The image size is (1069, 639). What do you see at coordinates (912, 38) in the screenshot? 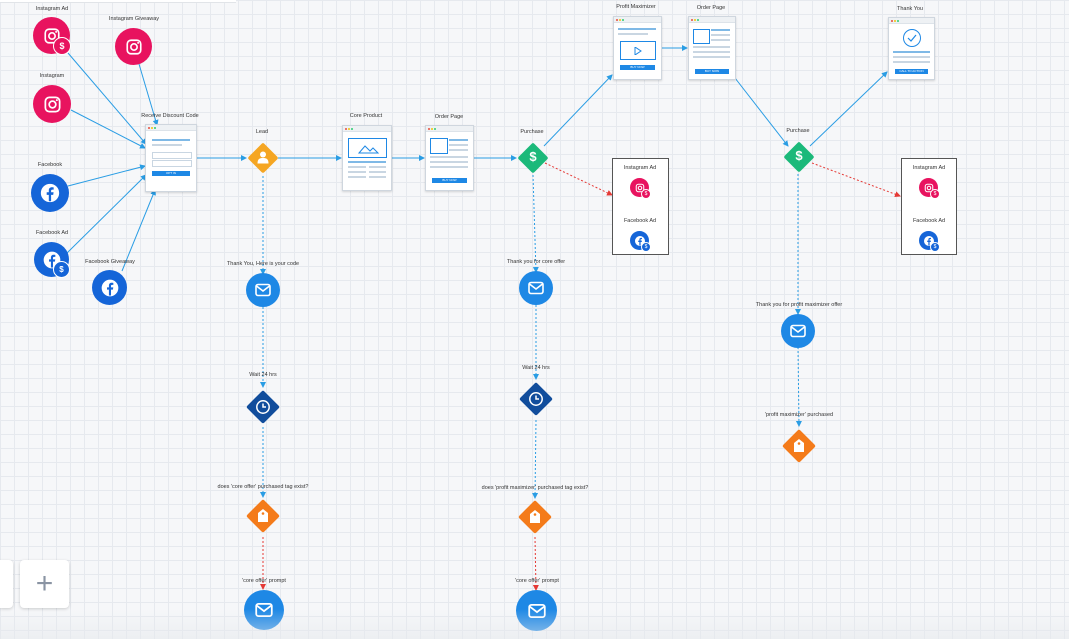
I see `checkmark-icon` at bounding box center [912, 38].